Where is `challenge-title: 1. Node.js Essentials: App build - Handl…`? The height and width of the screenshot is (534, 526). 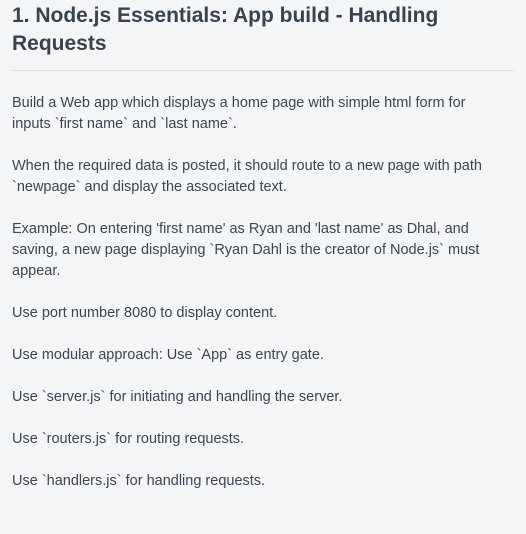 challenge-title: 1. Node.js Essentials: App build - Handl… is located at coordinates (225, 29).